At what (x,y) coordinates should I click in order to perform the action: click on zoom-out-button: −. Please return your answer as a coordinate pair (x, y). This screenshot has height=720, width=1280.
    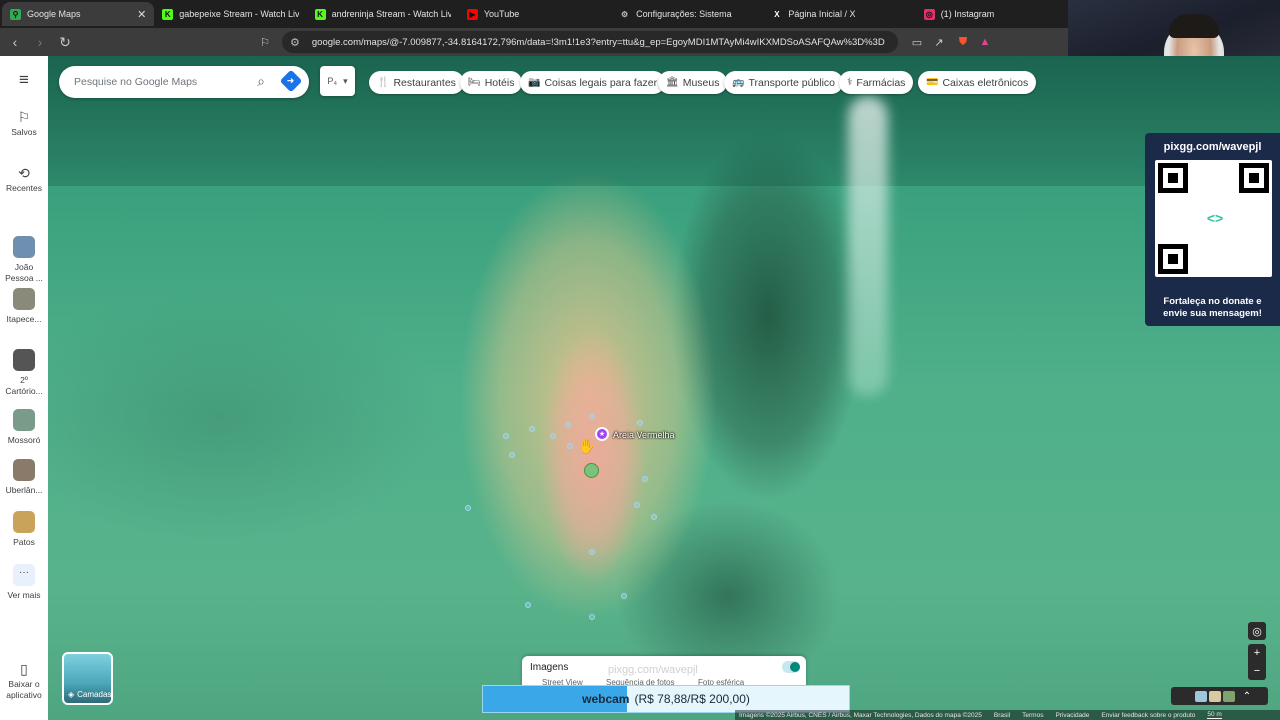
    Looking at the image, I should click on (1257, 671).